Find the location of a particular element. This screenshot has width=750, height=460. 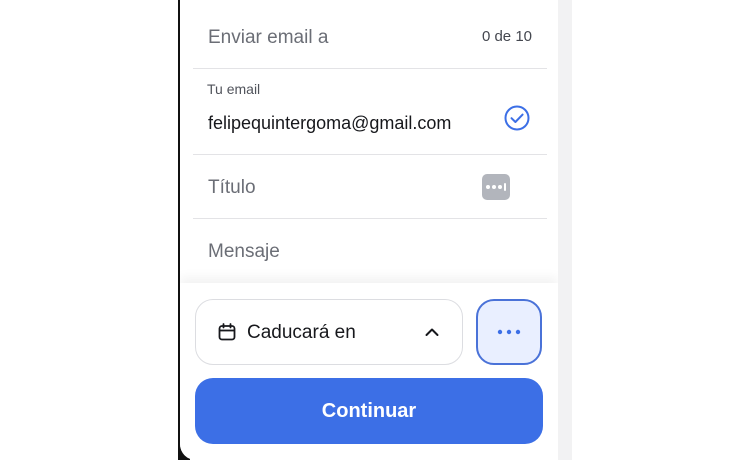

continue-button: Continuar is located at coordinates (369, 411).